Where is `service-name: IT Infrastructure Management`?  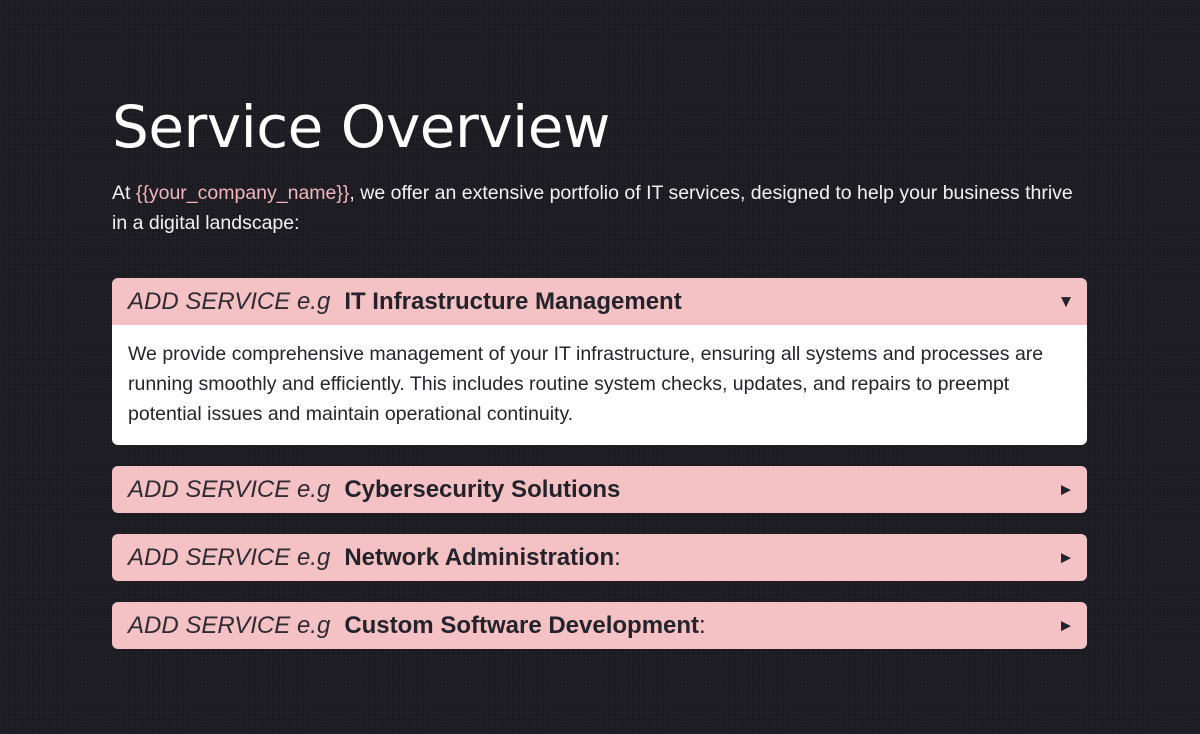
service-name: IT Infrastructure Management is located at coordinates (513, 301).